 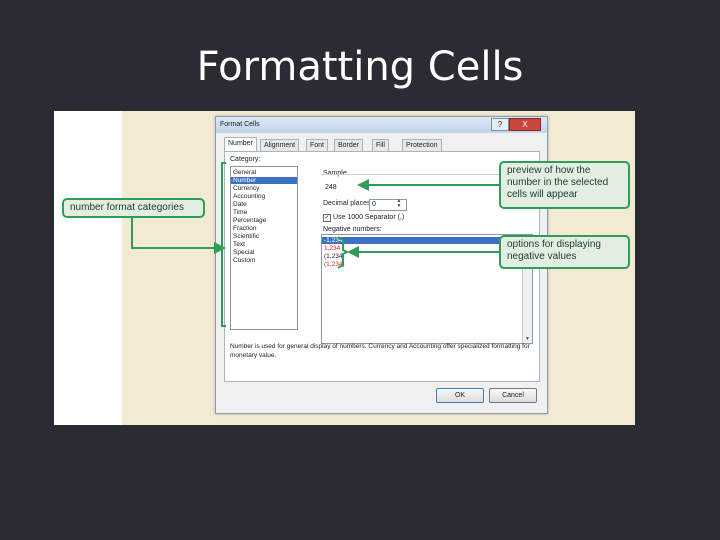 I want to click on categories-connector, so click(x=178, y=236).